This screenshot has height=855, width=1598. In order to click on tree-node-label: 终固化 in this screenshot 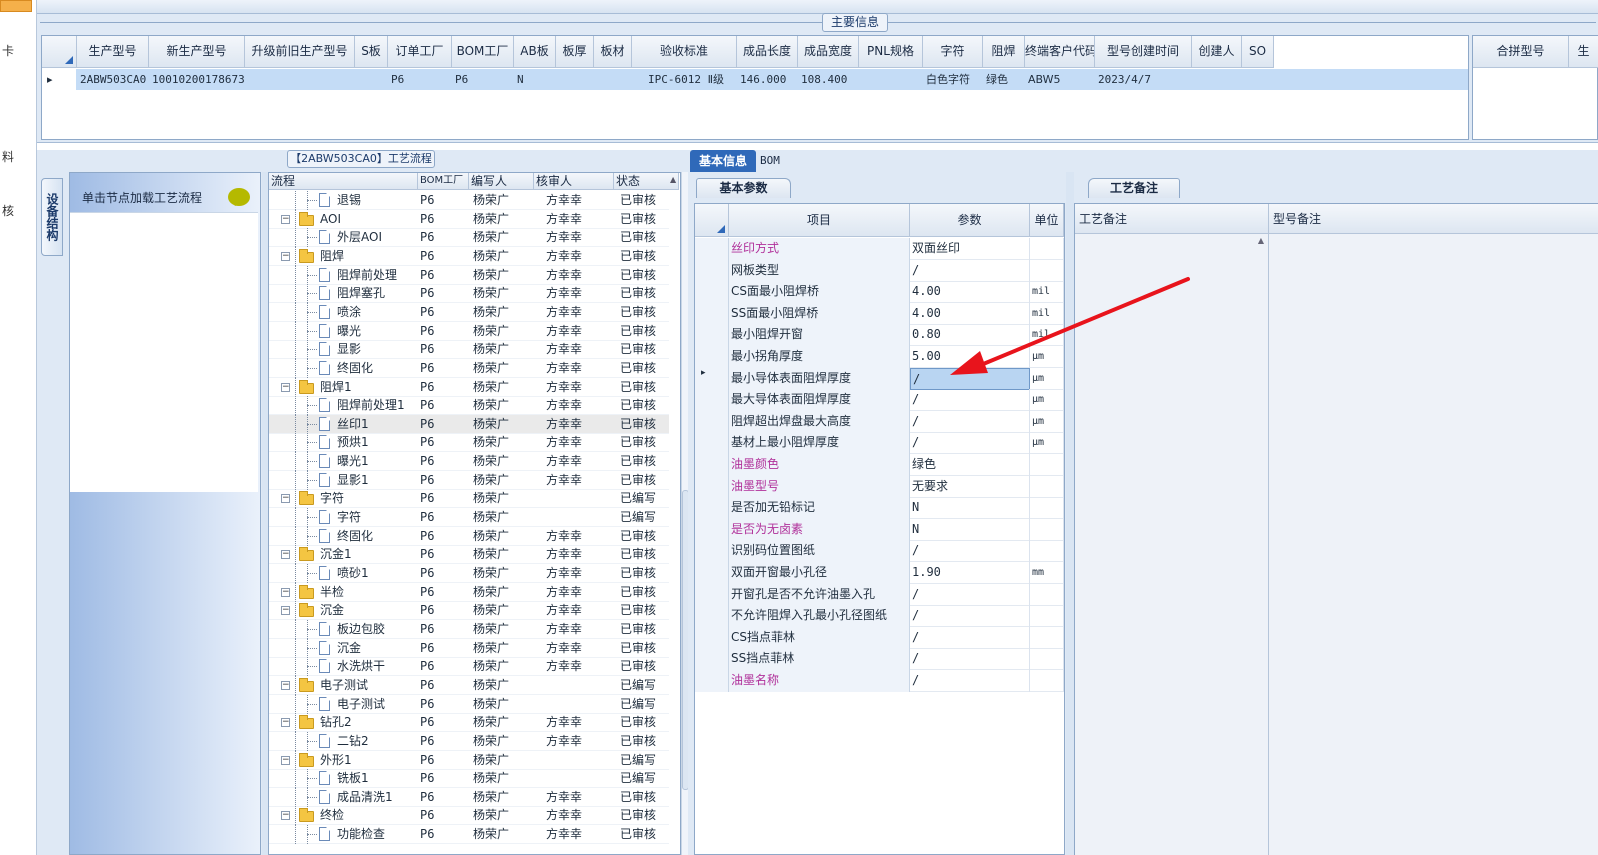, I will do `click(377, 368)`.